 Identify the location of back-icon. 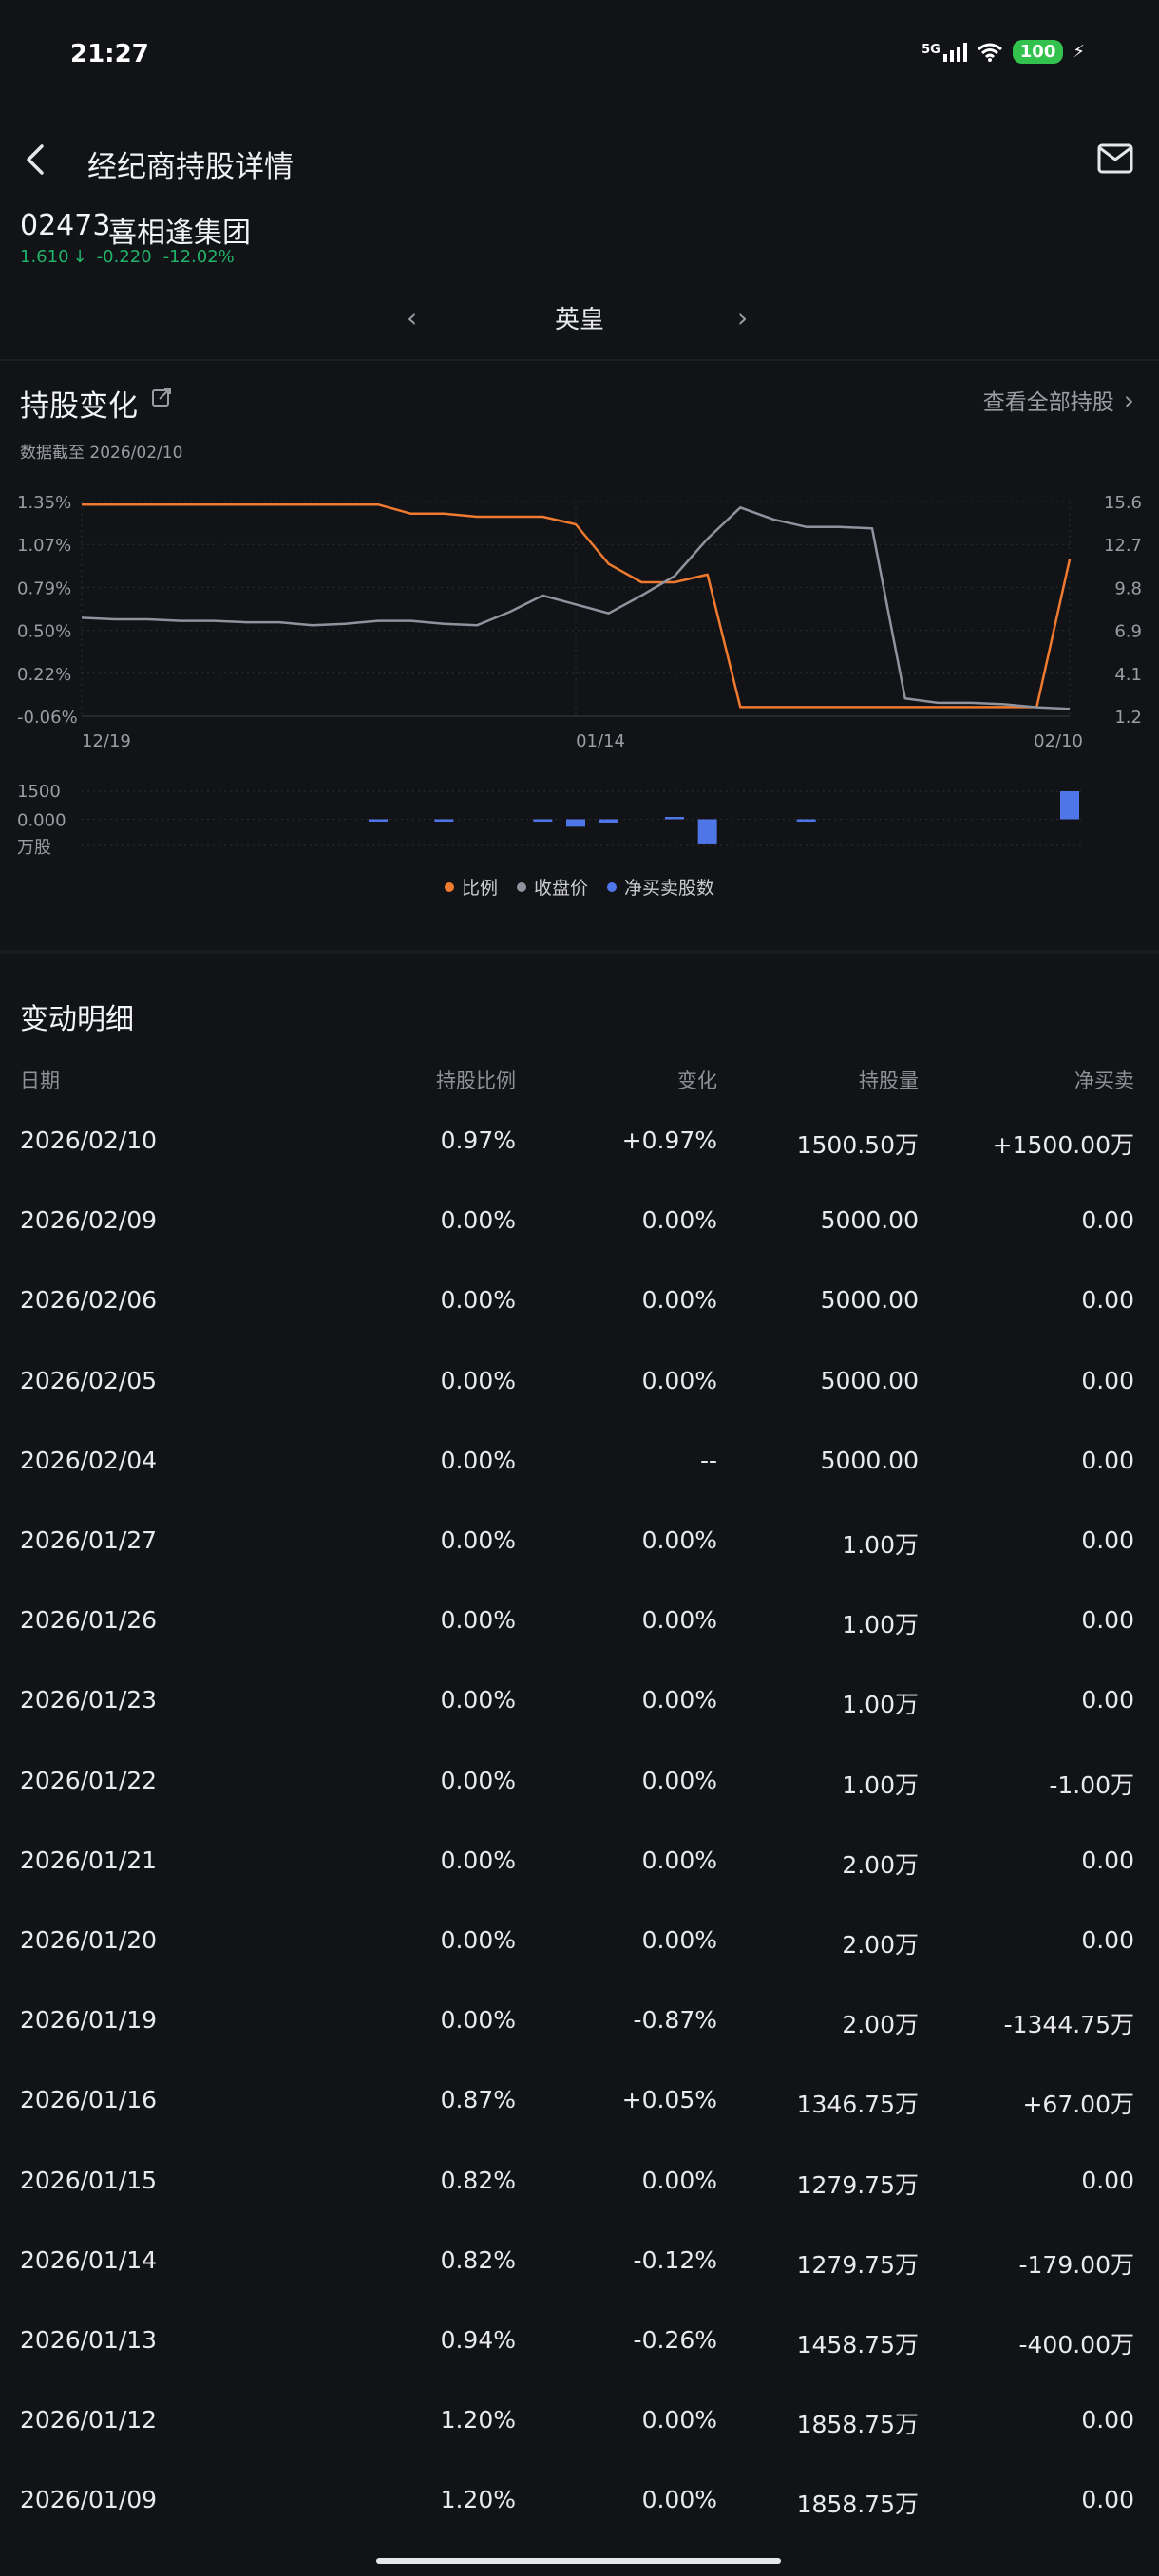
(36, 160).